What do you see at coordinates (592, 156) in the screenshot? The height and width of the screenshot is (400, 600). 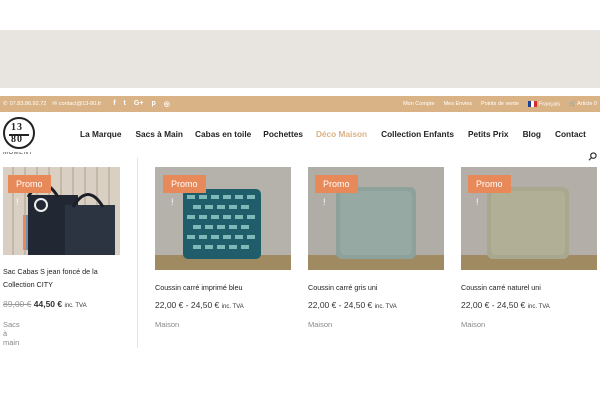 I see `search-icon` at bounding box center [592, 156].